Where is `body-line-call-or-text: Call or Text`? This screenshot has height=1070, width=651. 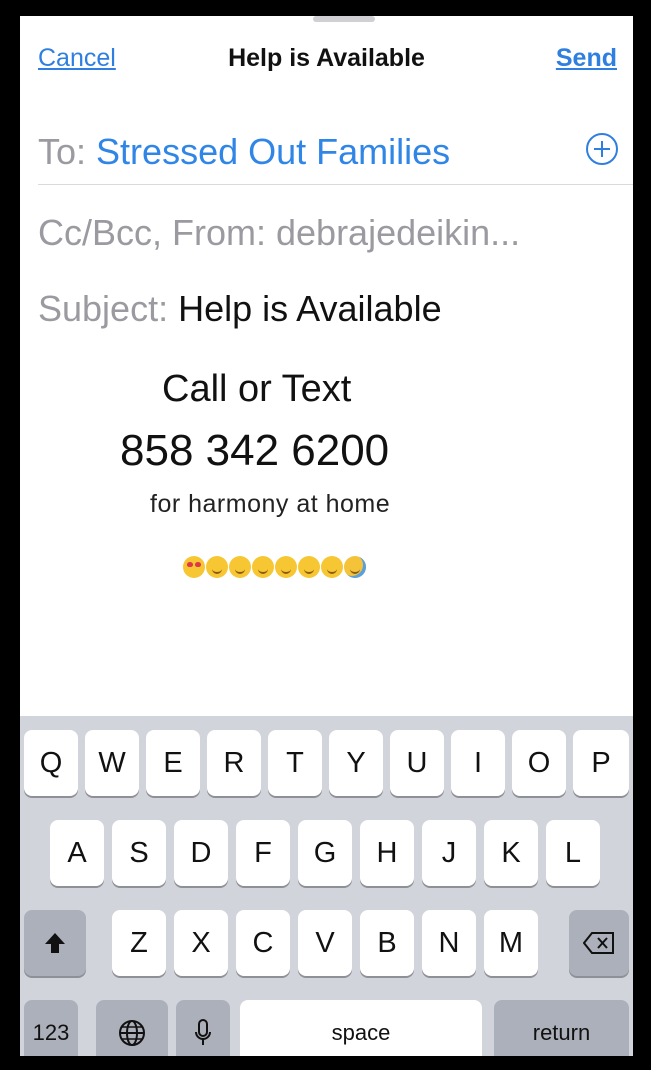
body-line-call-or-text: Call or Text is located at coordinates (257, 389).